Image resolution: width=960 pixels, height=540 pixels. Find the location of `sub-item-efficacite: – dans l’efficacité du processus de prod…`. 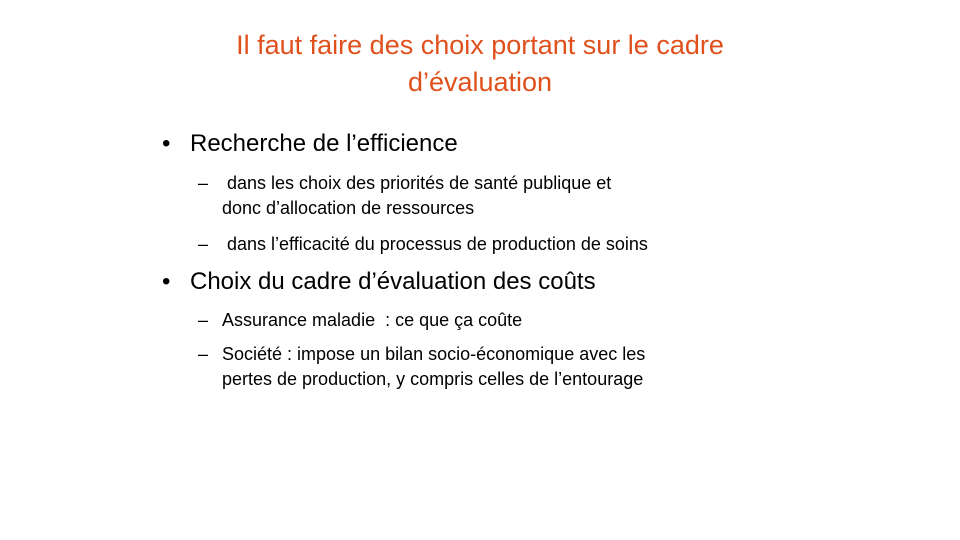

sub-item-efficacite: – dans l’efficacité du processus de prod… is located at coordinates (510, 244).